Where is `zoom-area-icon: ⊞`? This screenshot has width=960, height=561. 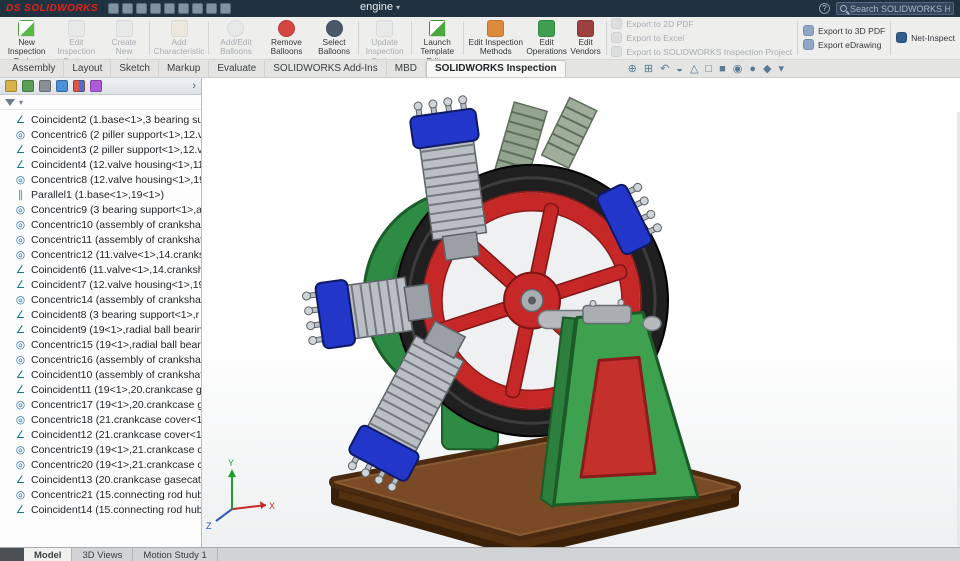 zoom-area-icon: ⊞ is located at coordinates (648, 69).